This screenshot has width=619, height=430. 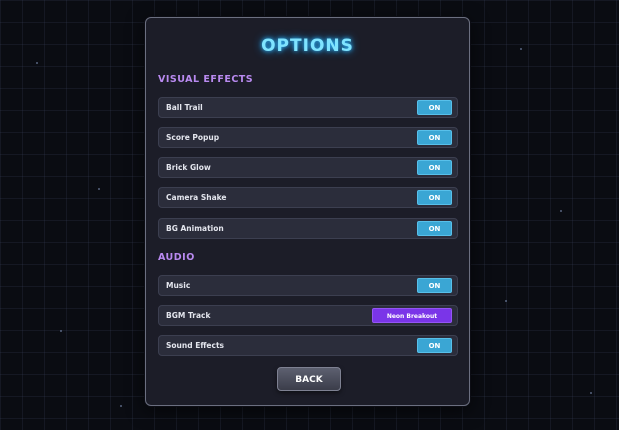 What do you see at coordinates (434, 197) in the screenshot?
I see `camera-shake-toggle: ON` at bounding box center [434, 197].